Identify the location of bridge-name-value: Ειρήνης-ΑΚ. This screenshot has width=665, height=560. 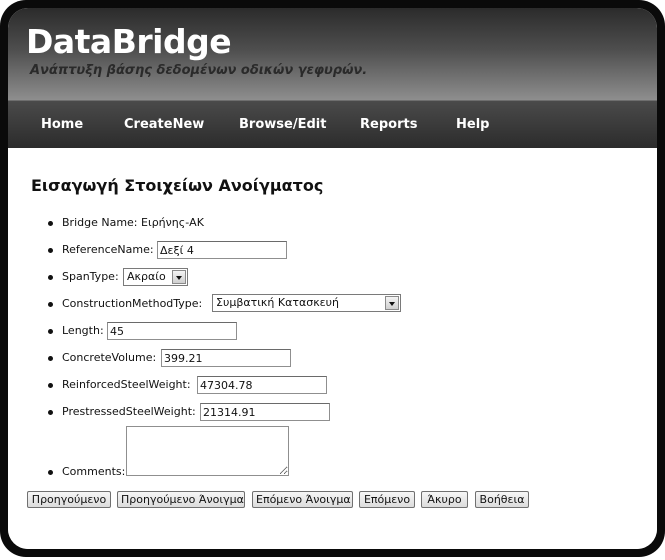
(172, 222).